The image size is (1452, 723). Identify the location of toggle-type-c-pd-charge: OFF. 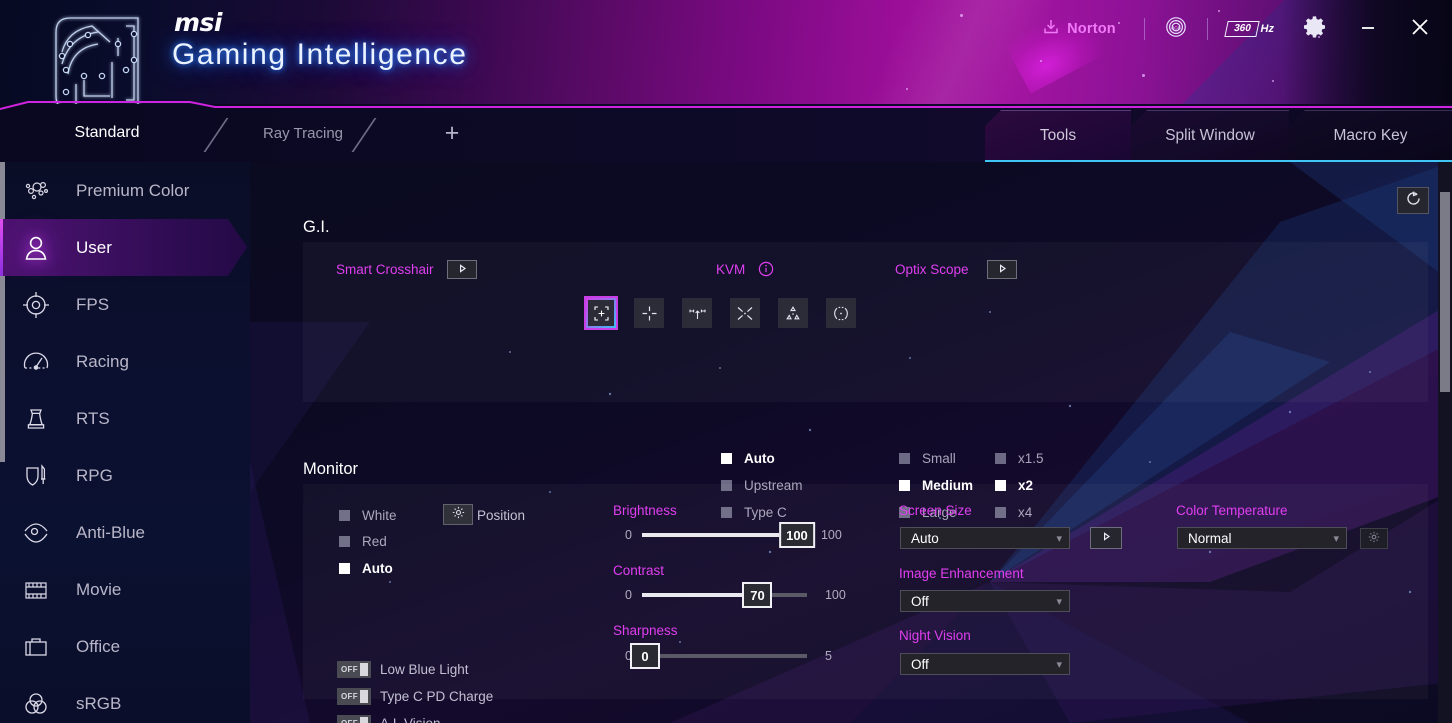
(354, 696).